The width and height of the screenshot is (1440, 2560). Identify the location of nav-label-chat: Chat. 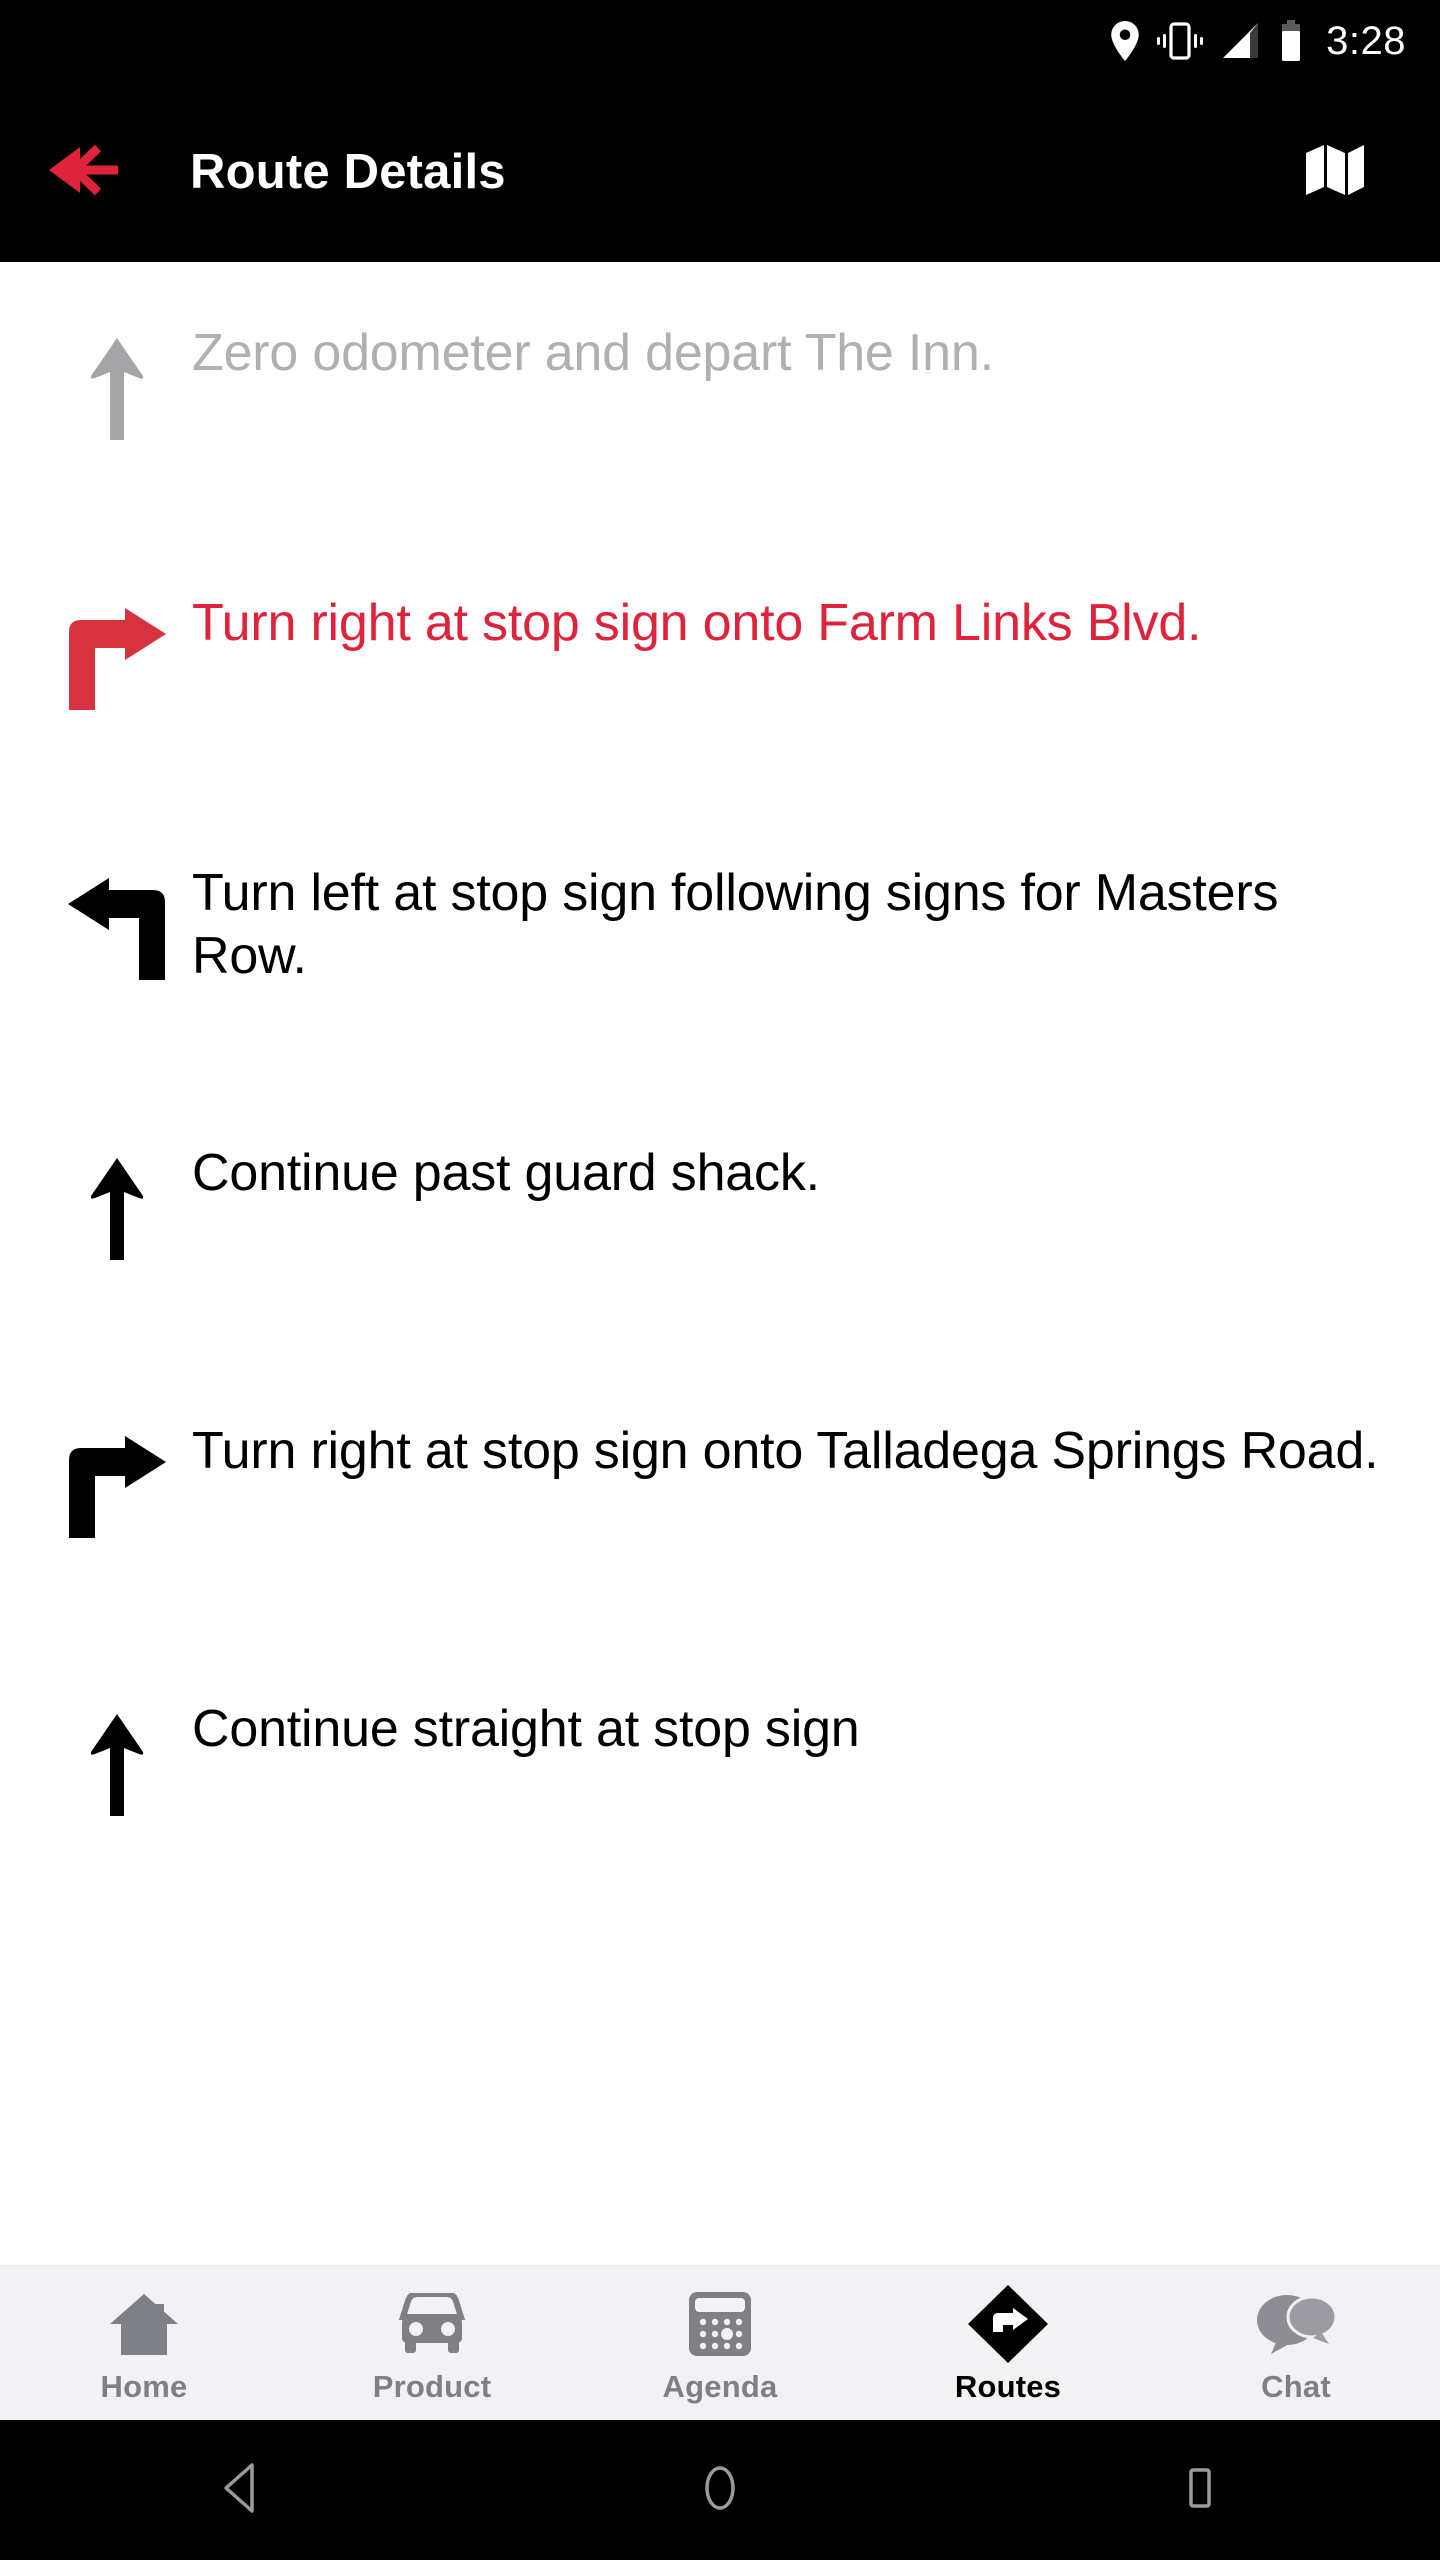
(1296, 2386).